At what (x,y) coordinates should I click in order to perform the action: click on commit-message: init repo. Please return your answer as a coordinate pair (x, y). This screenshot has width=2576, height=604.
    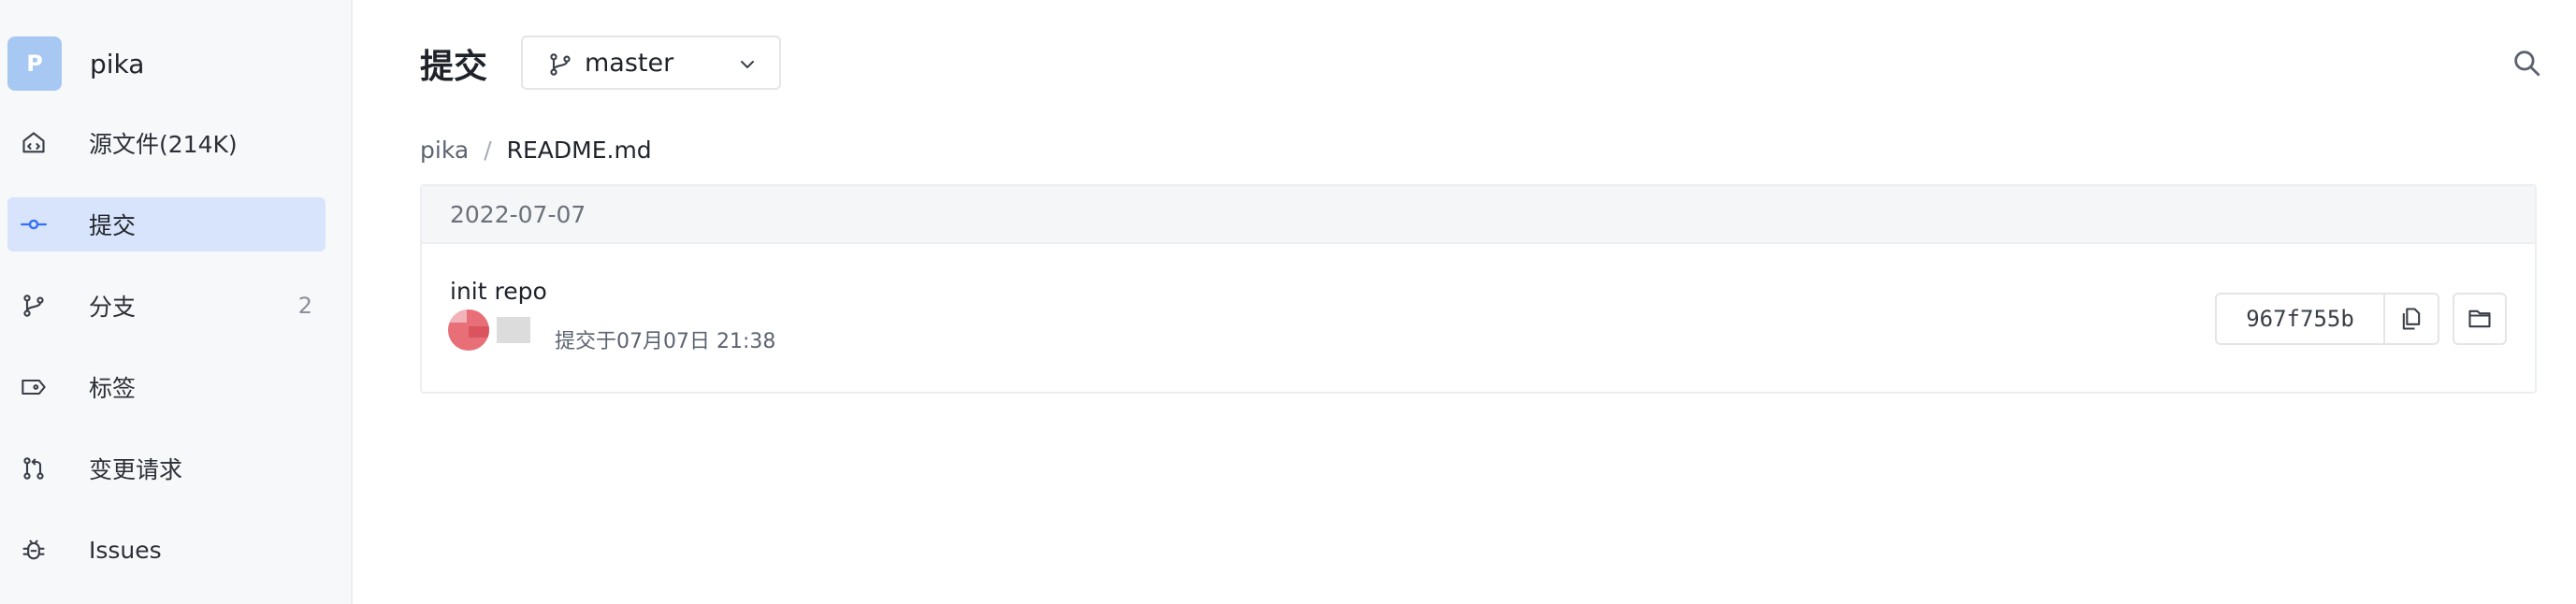
    Looking at the image, I should click on (499, 292).